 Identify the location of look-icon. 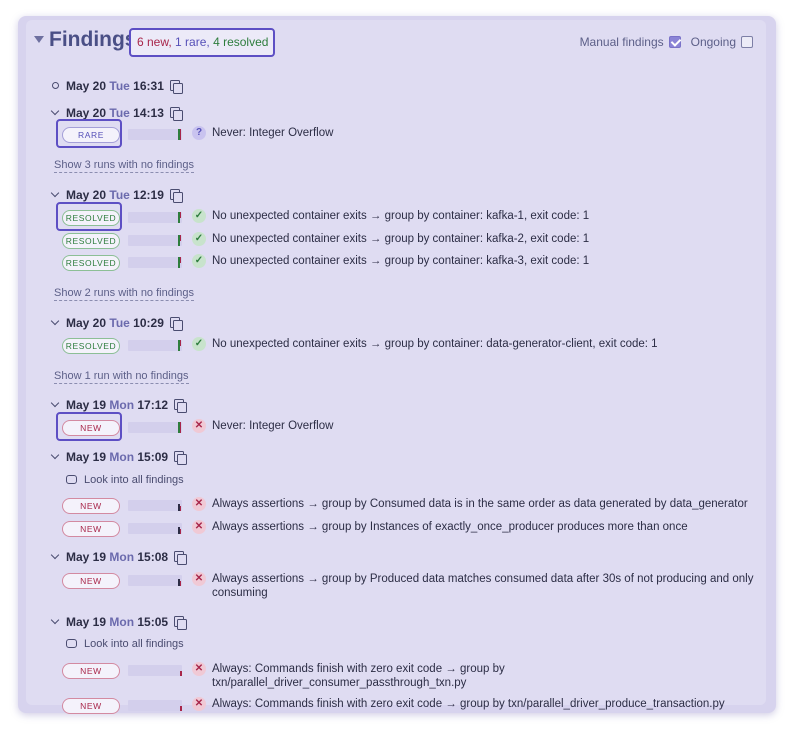
(71, 479).